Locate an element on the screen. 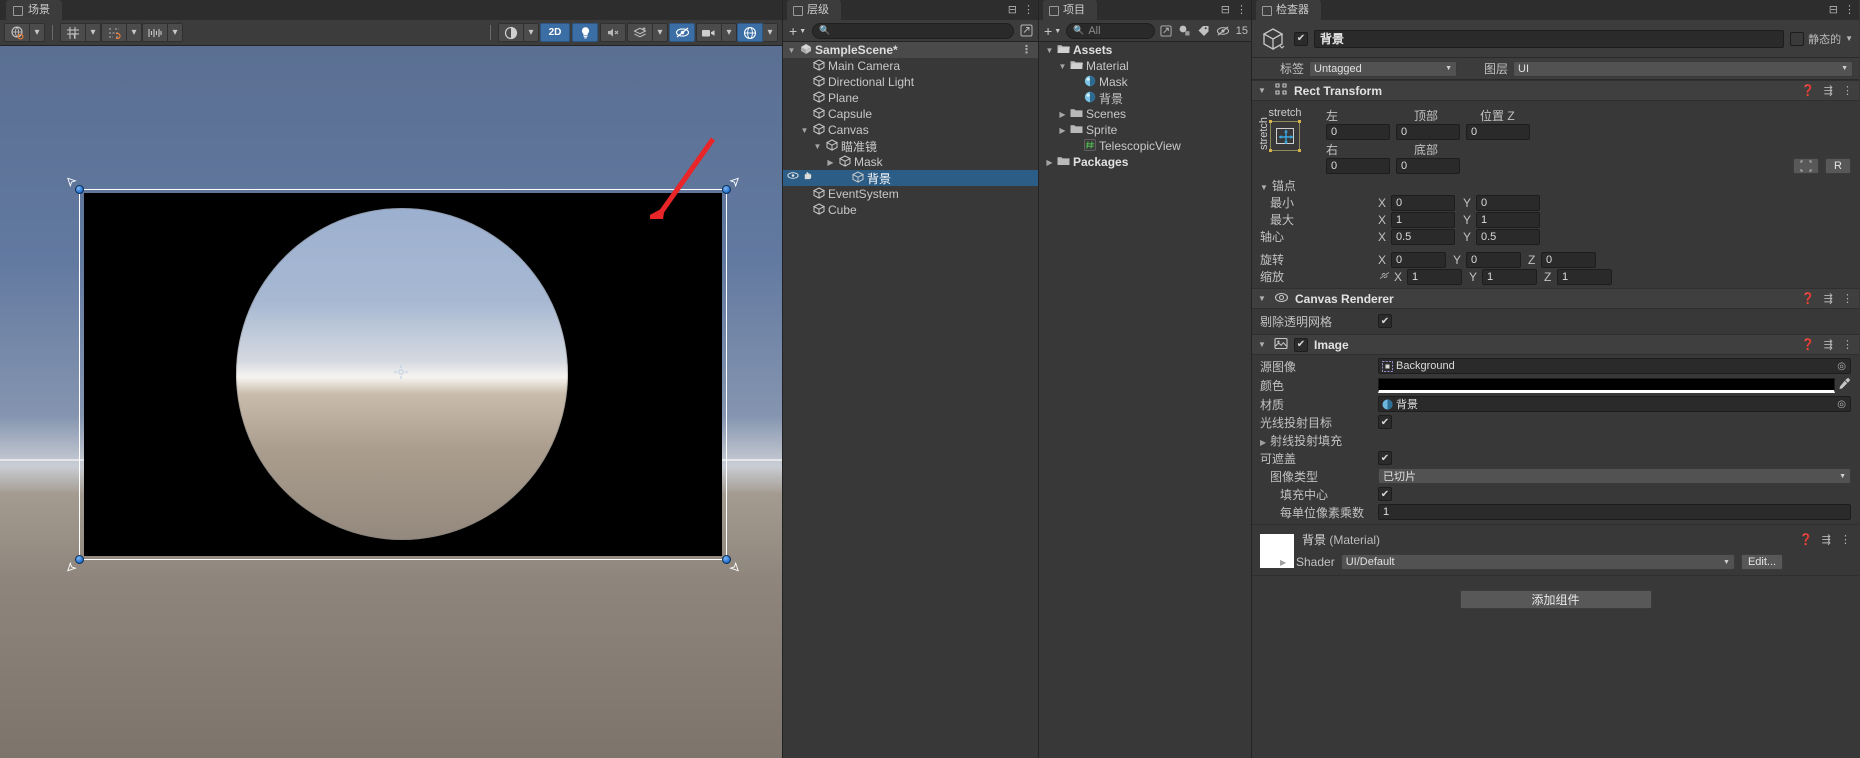  scene-visibility-toggle-row is located at coordinates (800, 175).